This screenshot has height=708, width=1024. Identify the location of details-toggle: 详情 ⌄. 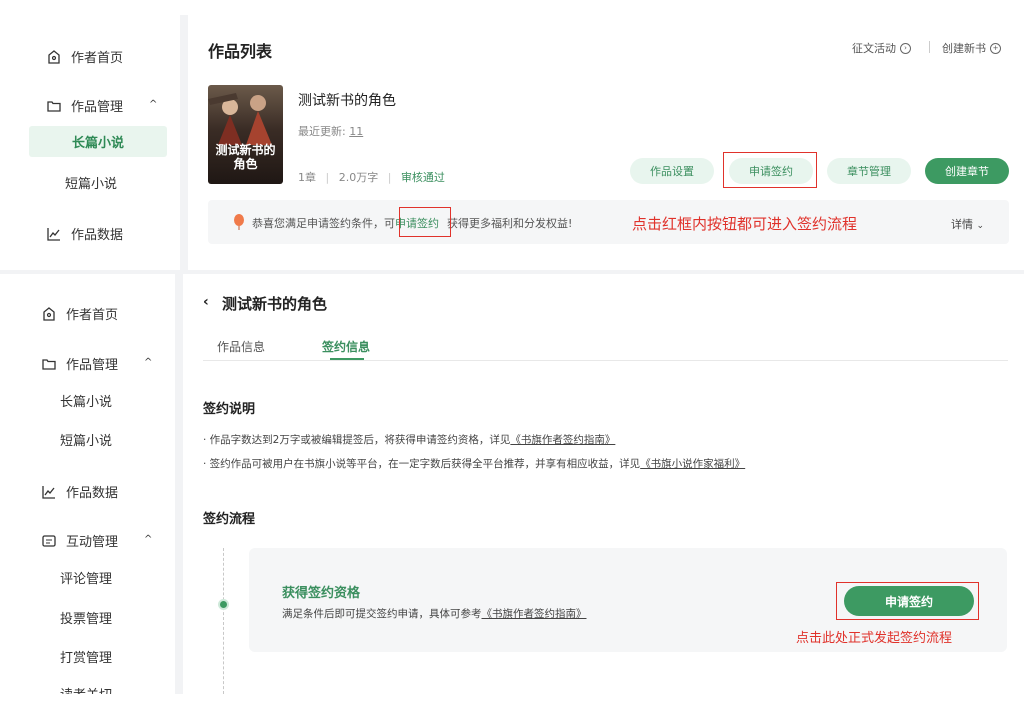
(967, 224).